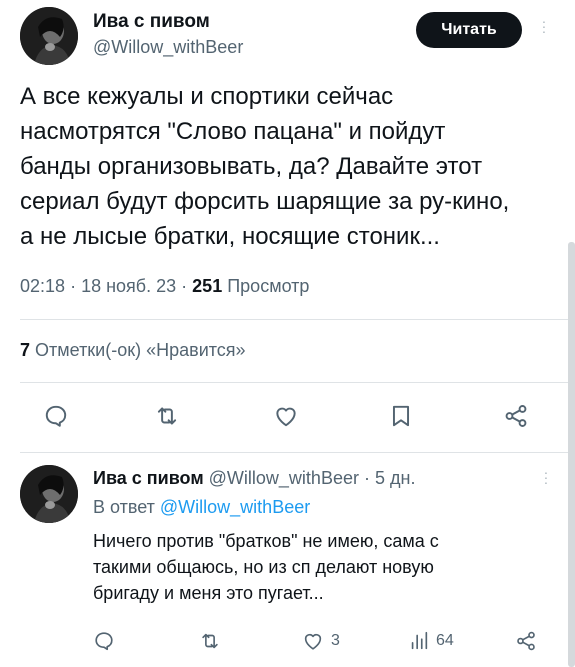 The height and width of the screenshot is (667, 575). Describe the element at coordinates (49, 494) in the screenshot. I see `reply-author-avatar` at that location.